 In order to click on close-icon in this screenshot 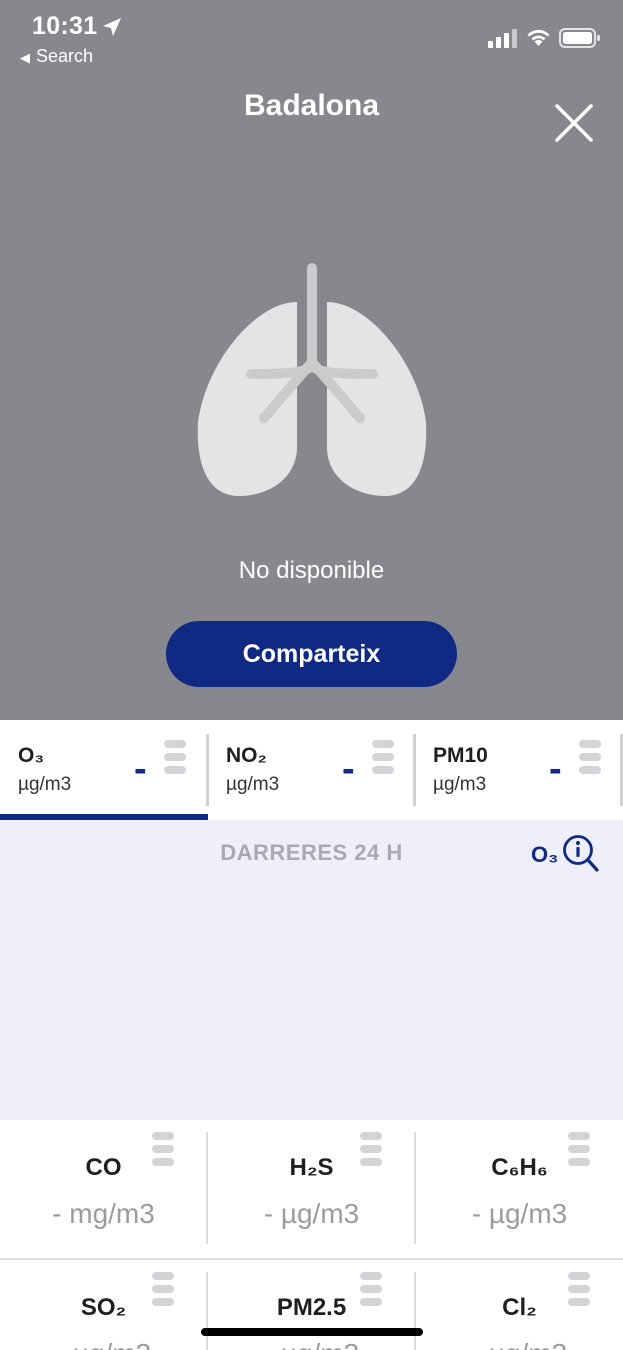, I will do `click(574, 123)`.